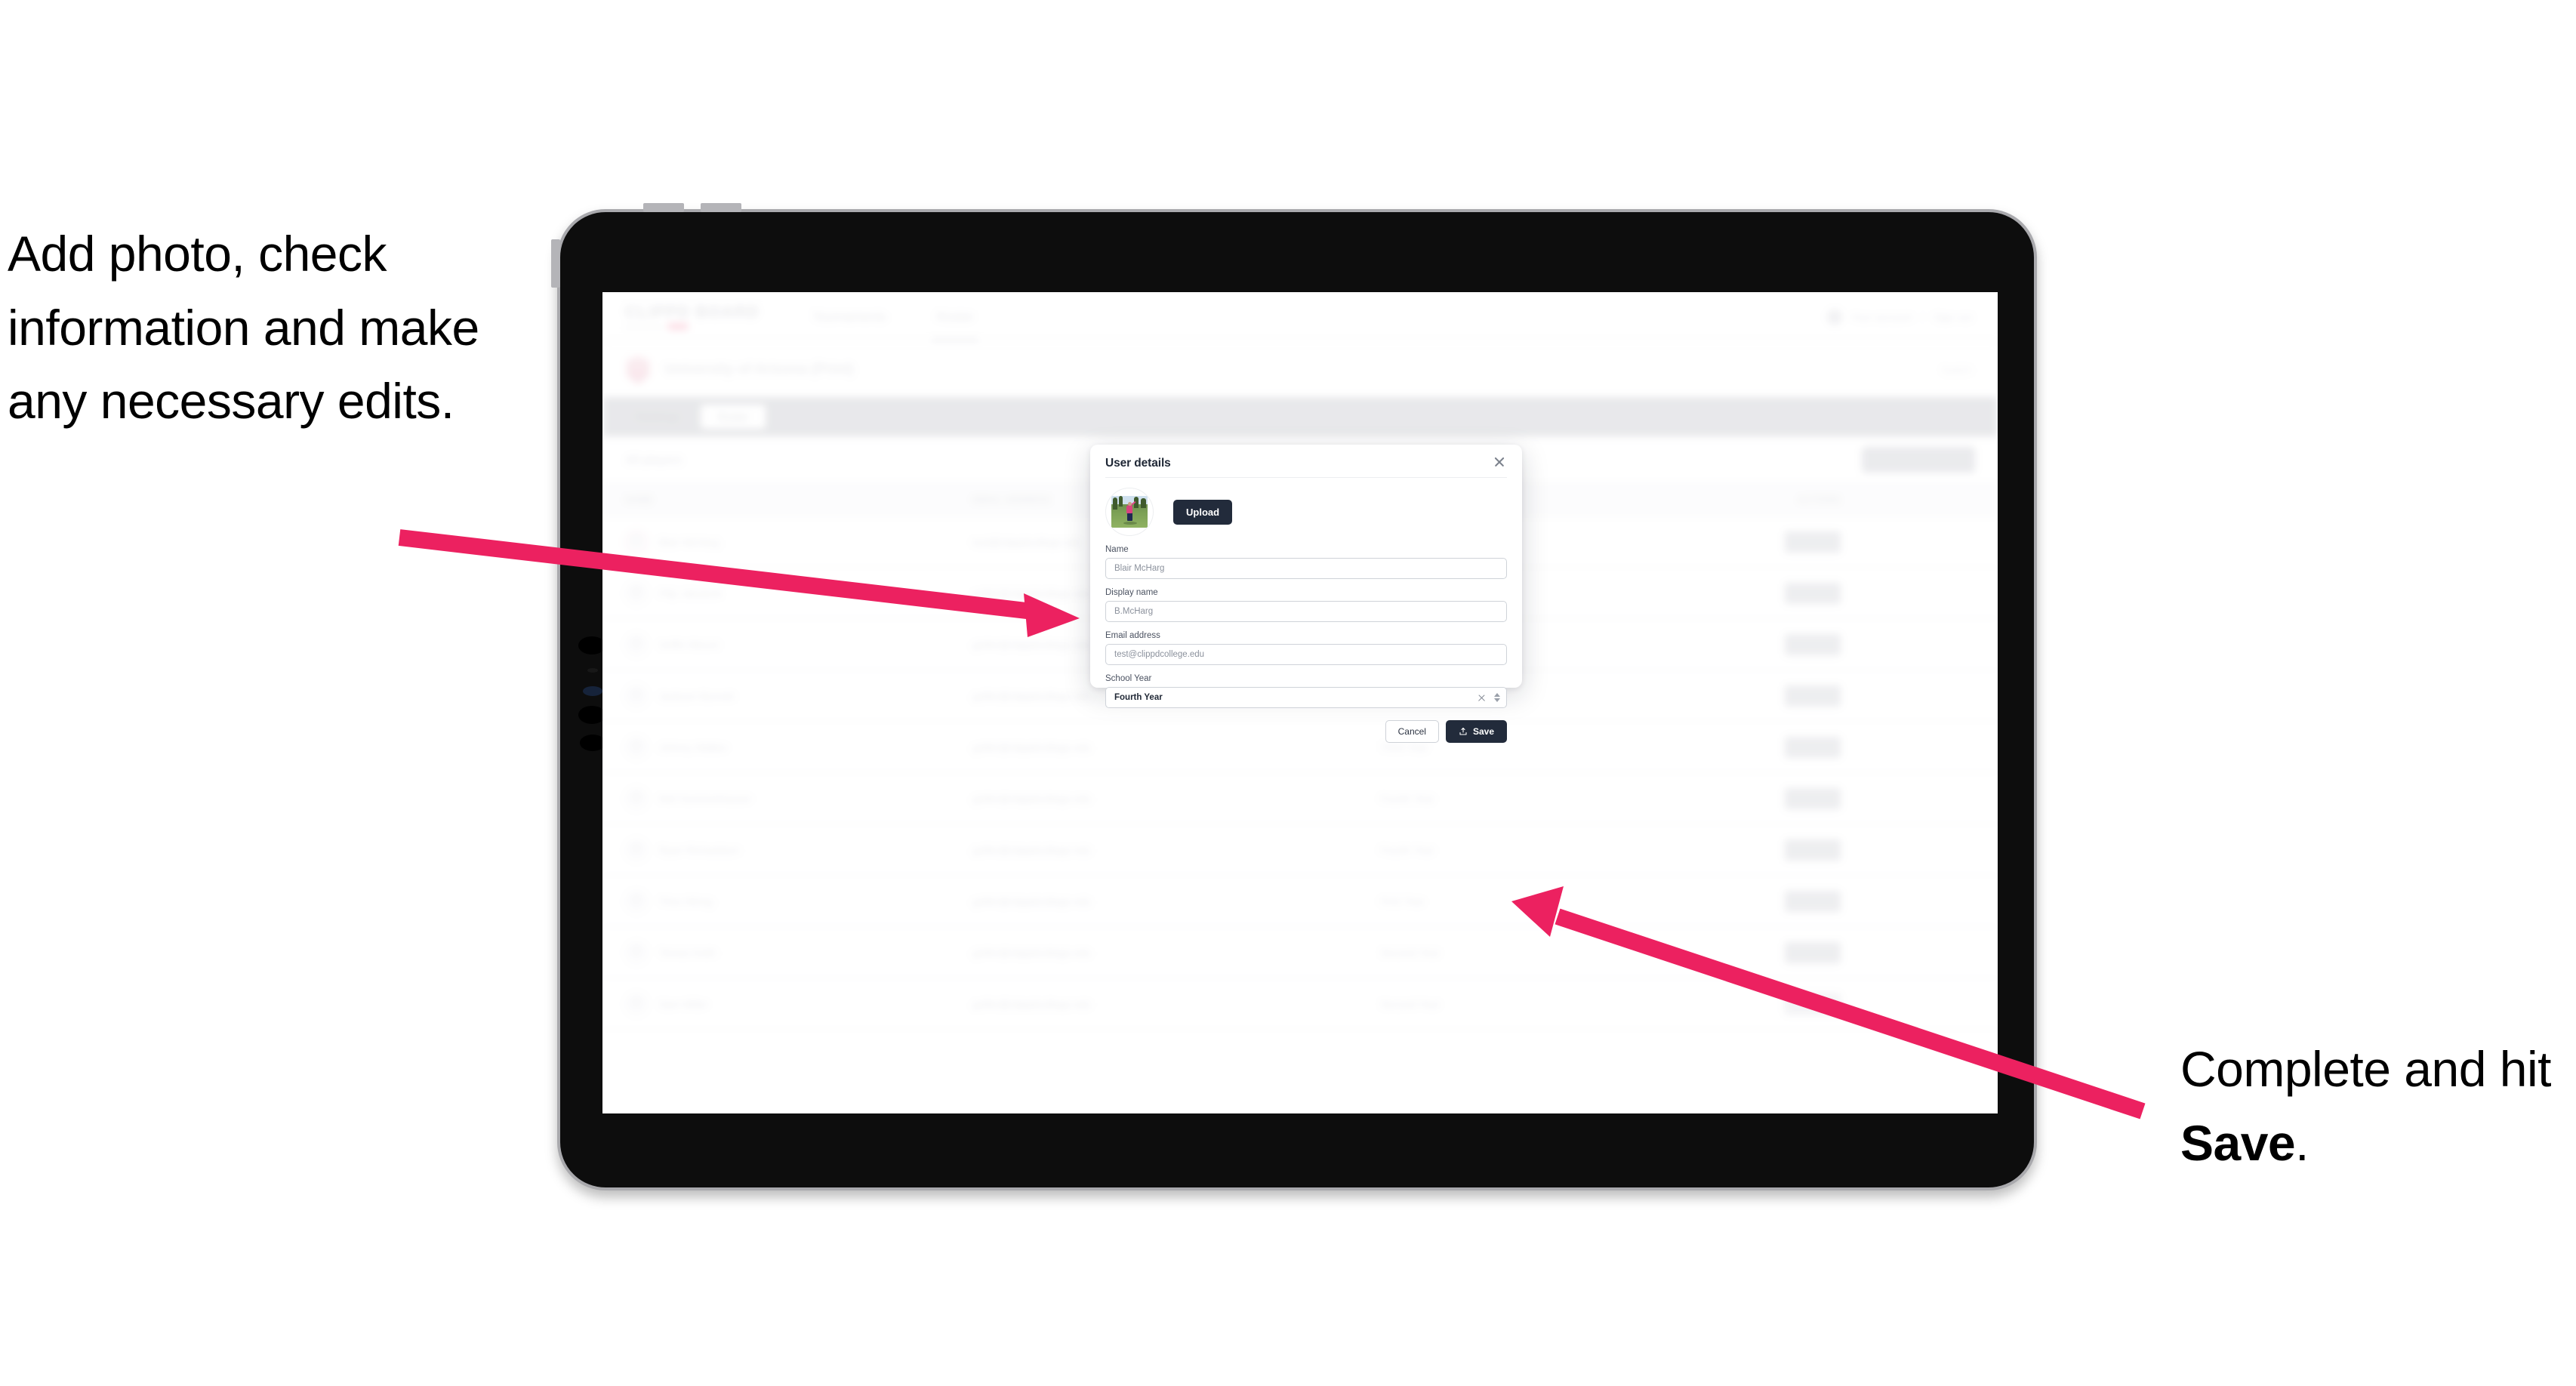 This screenshot has width=2576, height=1386. Describe the element at coordinates (1306, 568) in the screenshot. I see `name-field: Blair McHarg` at that location.